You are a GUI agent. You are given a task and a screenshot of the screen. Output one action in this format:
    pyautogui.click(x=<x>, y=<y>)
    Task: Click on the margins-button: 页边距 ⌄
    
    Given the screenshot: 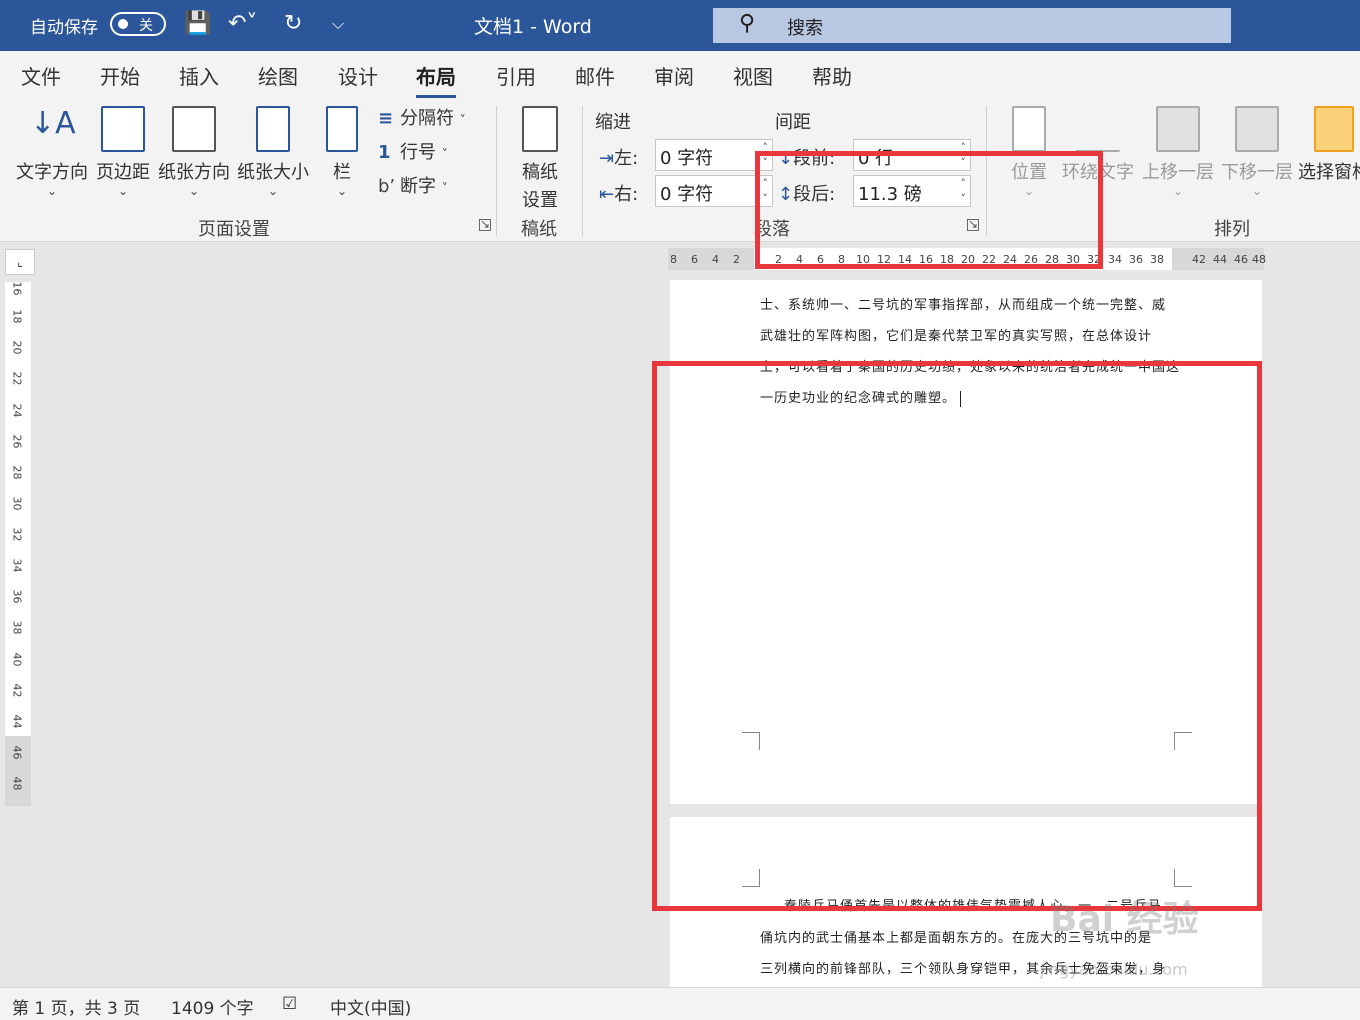 What is the action you would take?
    pyautogui.click(x=123, y=152)
    